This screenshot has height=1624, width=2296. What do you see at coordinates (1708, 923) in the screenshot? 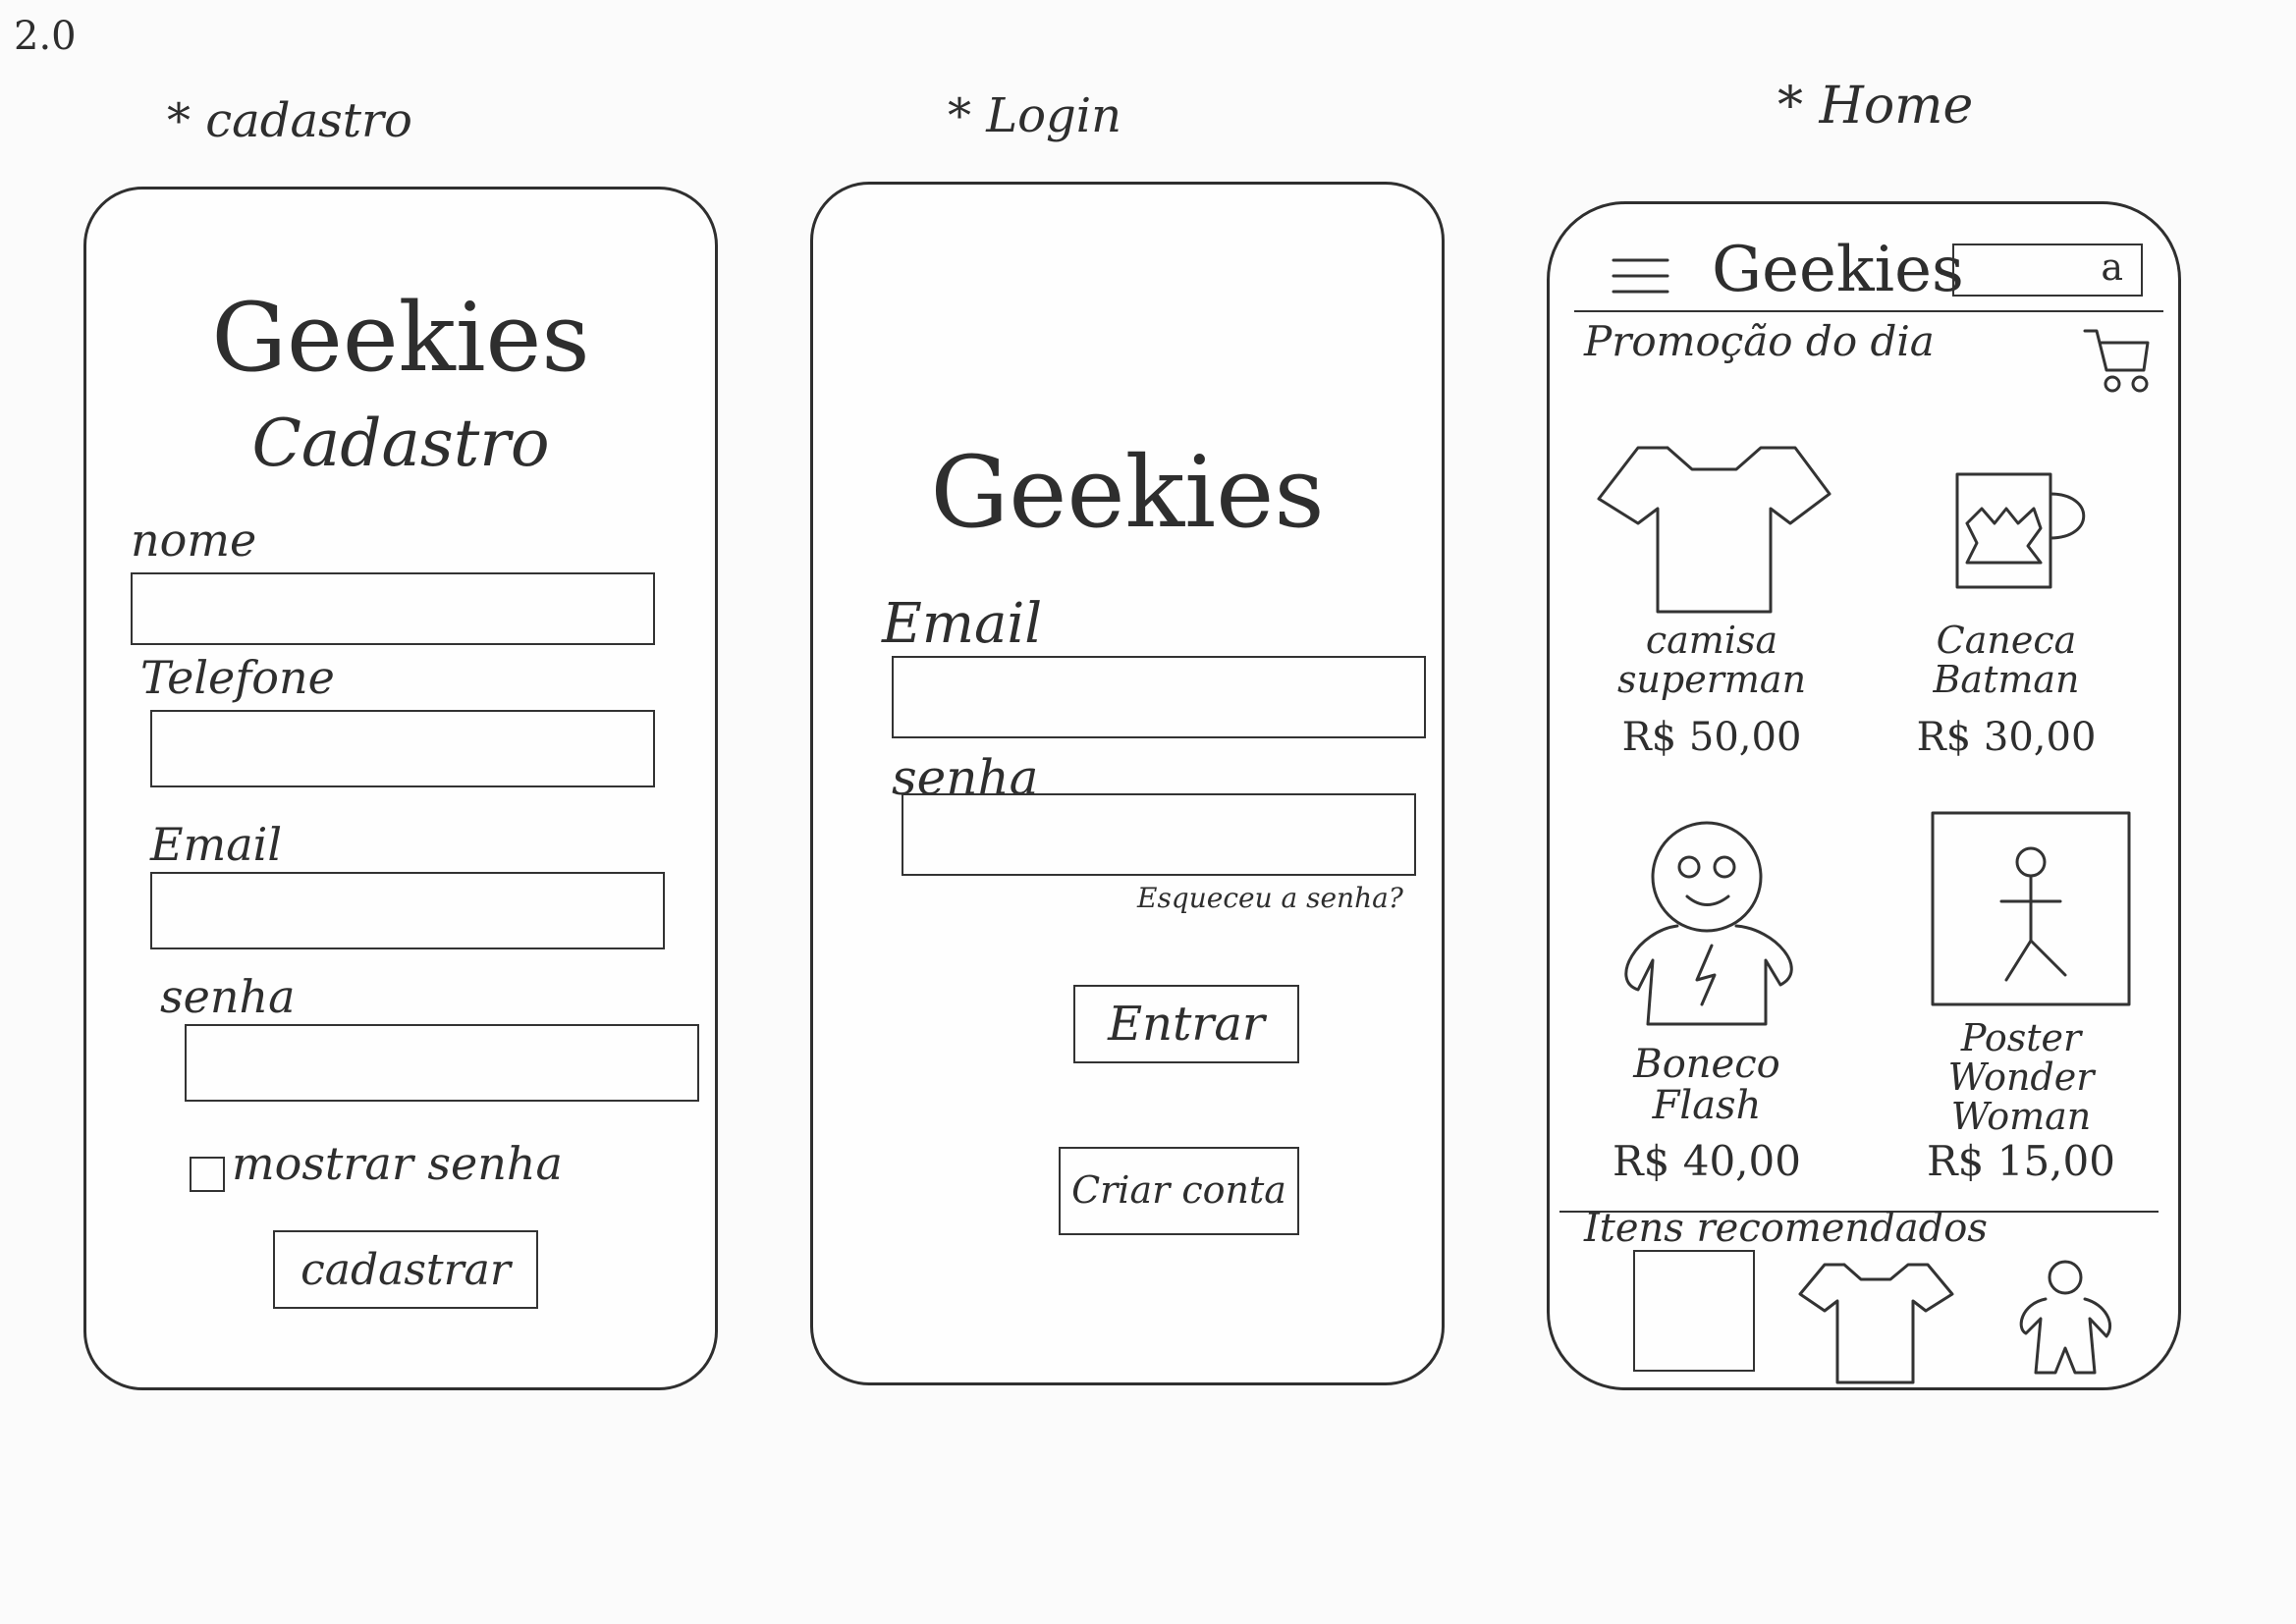
I see `doll-icon` at bounding box center [1708, 923].